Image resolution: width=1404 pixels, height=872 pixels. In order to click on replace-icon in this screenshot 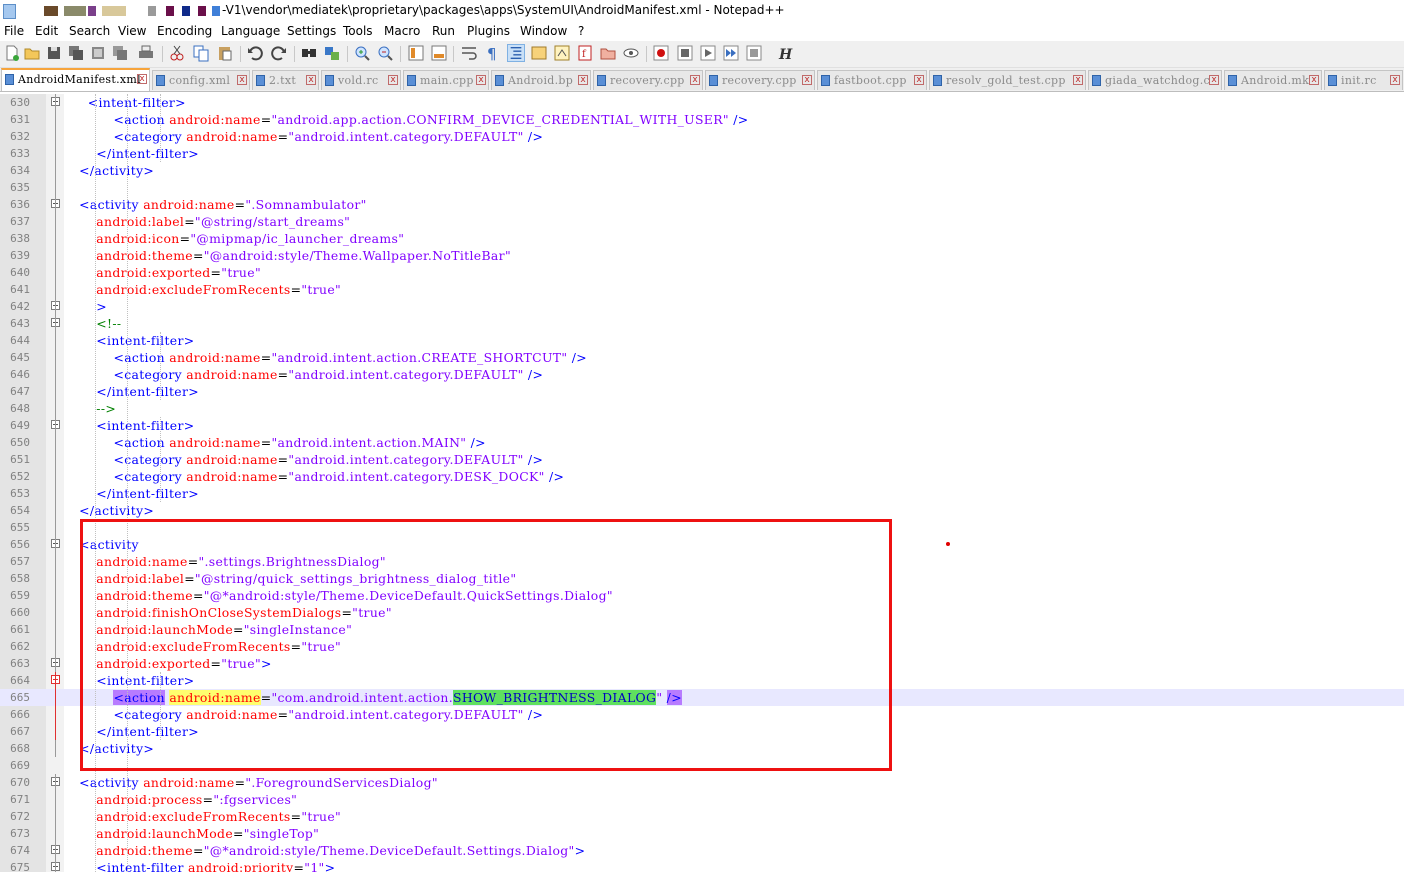, I will do `click(332, 53)`.